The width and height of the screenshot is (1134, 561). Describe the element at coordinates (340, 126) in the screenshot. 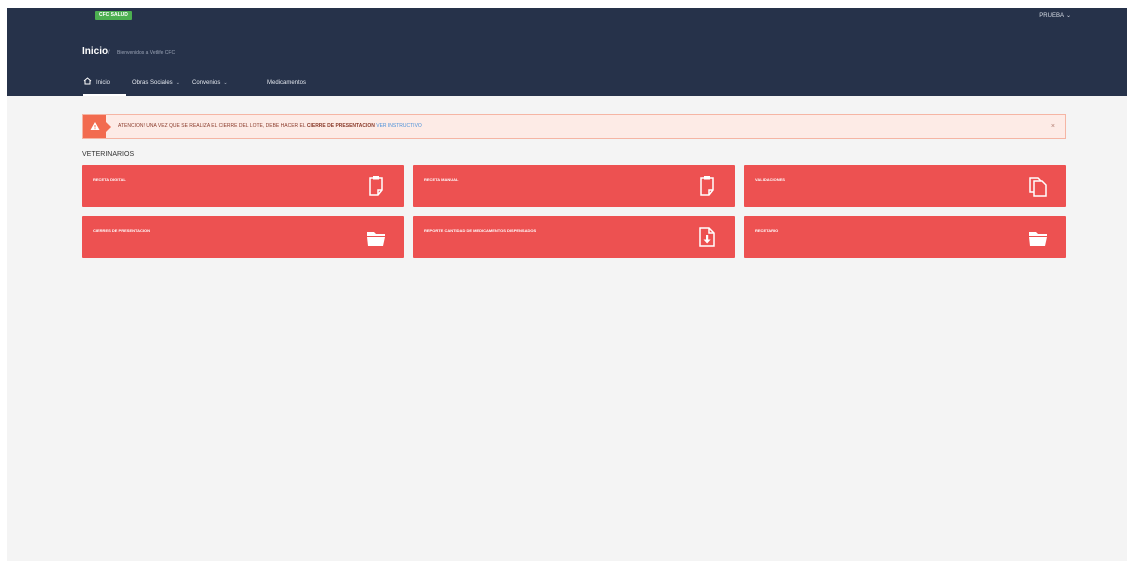

I see `alert-text-bold: CIERRE DE PRESENTACION` at that location.